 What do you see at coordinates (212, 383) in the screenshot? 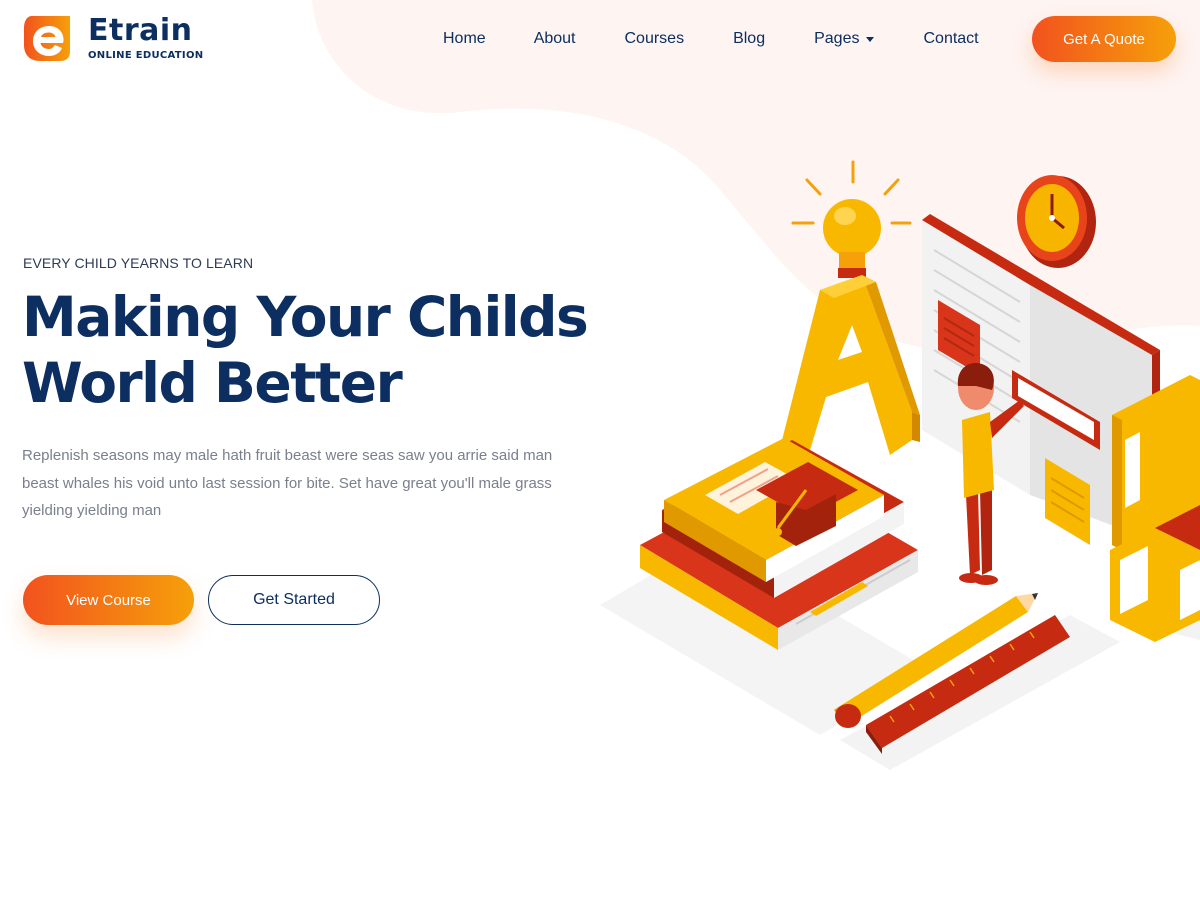
I see `hero-title-line2: World Better` at bounding box center [212, 383].